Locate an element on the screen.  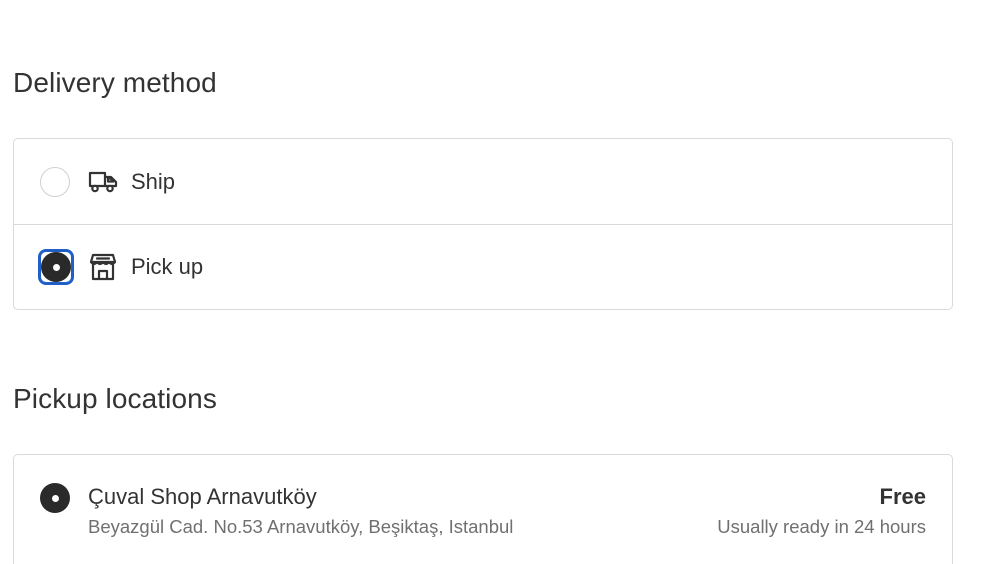
pickup-radio is located at coordinates (56, 267).